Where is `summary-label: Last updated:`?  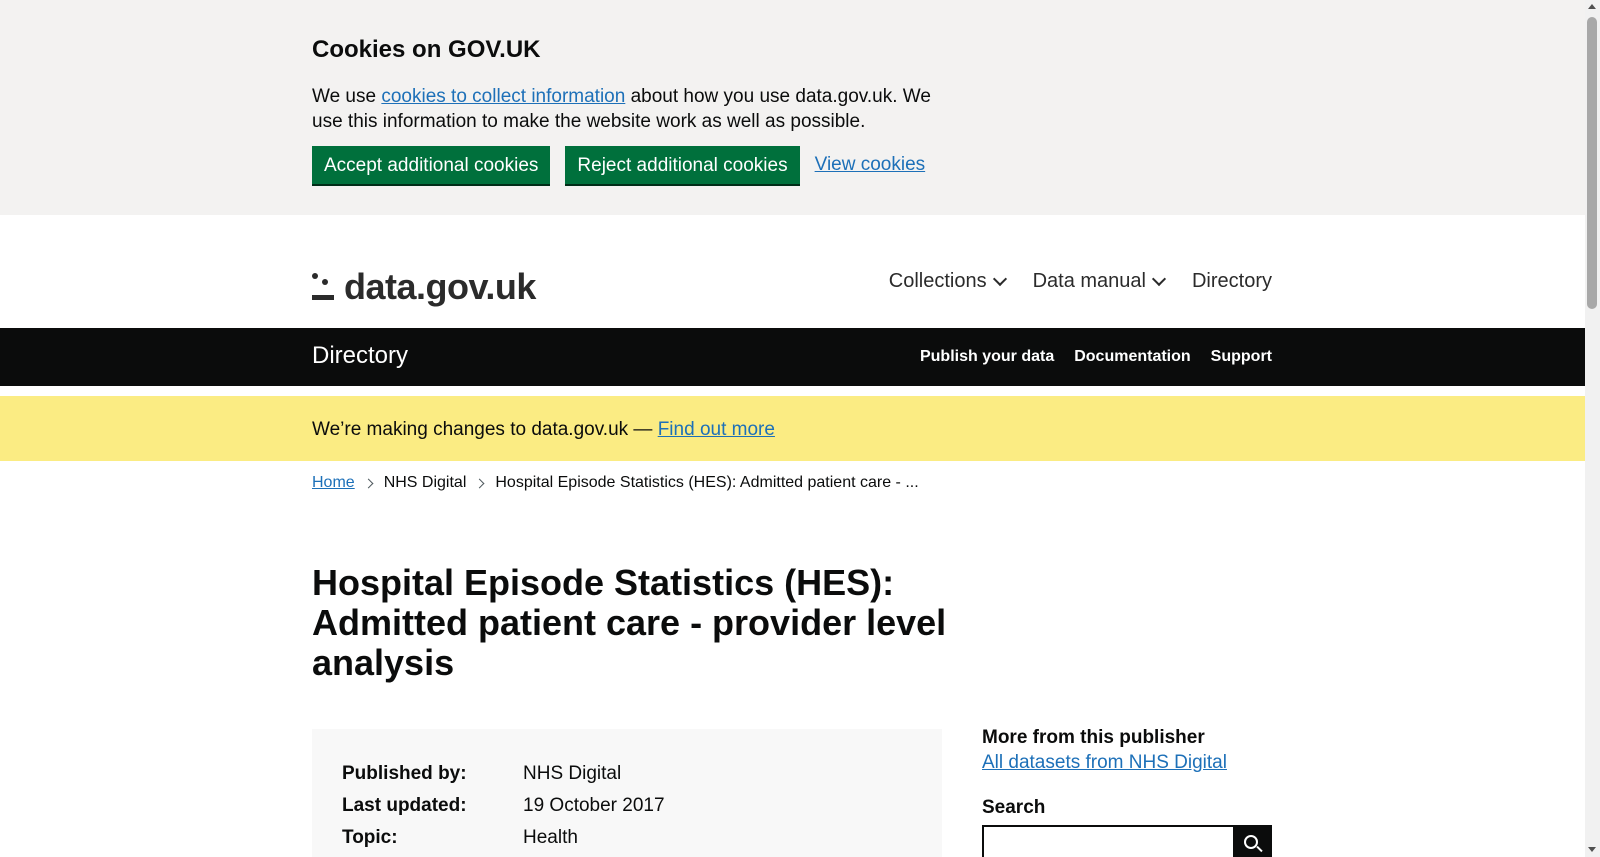 summary-label: Last updated: is located at coordinates (404, 805).